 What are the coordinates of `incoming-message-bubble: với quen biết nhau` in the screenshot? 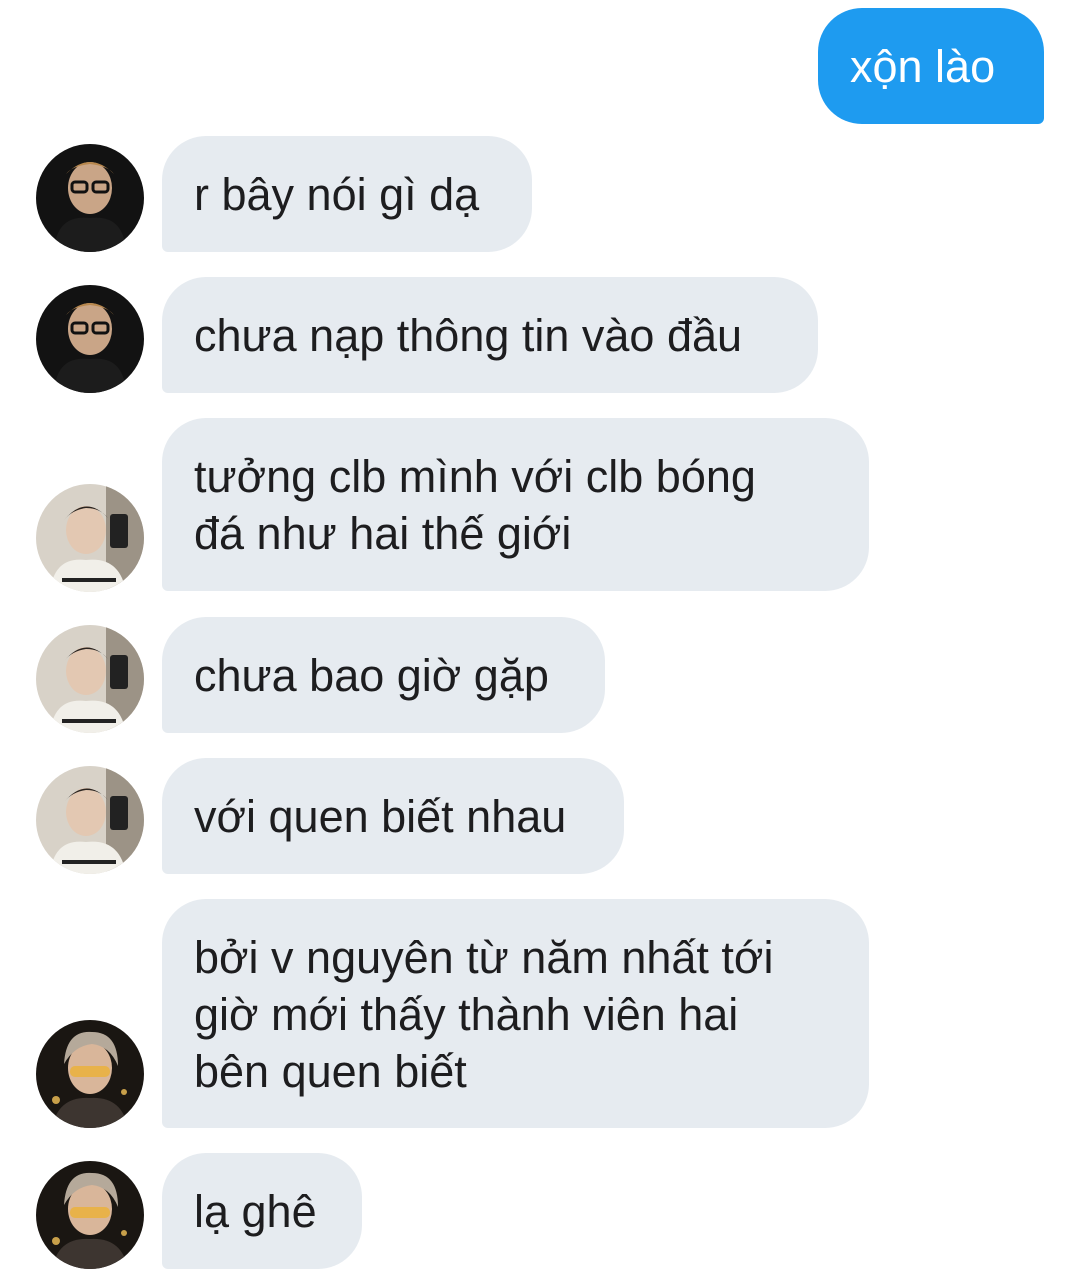 It's located at (393, 816).